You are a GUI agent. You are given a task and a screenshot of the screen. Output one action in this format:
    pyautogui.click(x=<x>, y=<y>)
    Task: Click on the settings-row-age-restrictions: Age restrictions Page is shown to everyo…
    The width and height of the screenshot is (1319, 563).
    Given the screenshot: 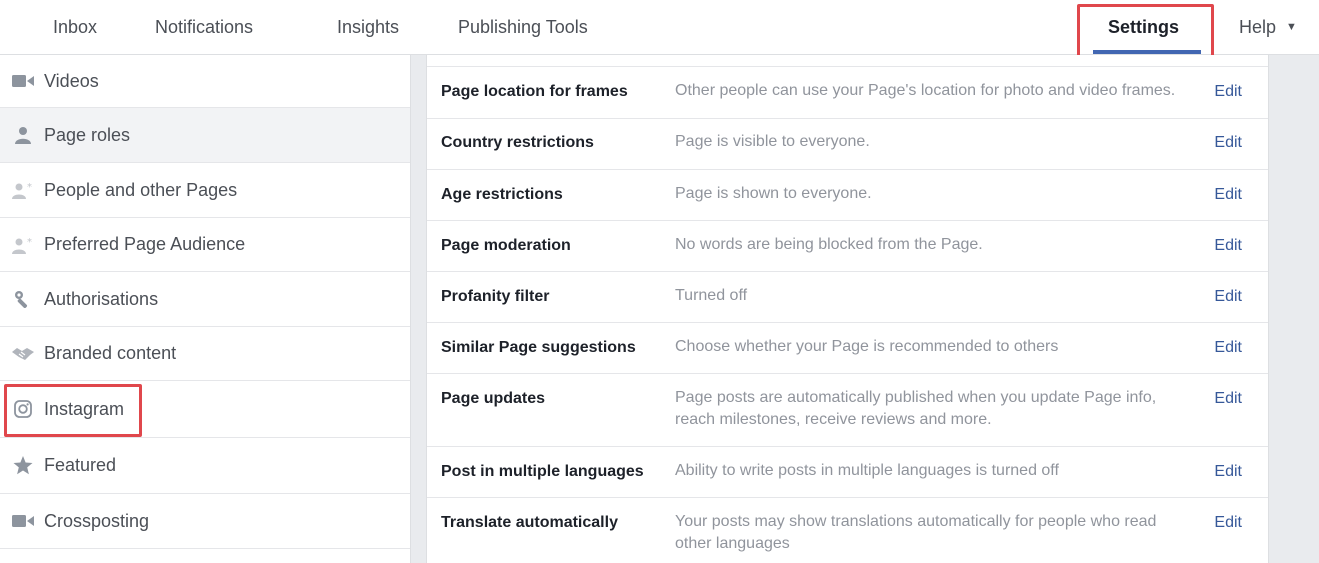 What is the action you would take?
    pyautogui.click(x=847, y=194)
    